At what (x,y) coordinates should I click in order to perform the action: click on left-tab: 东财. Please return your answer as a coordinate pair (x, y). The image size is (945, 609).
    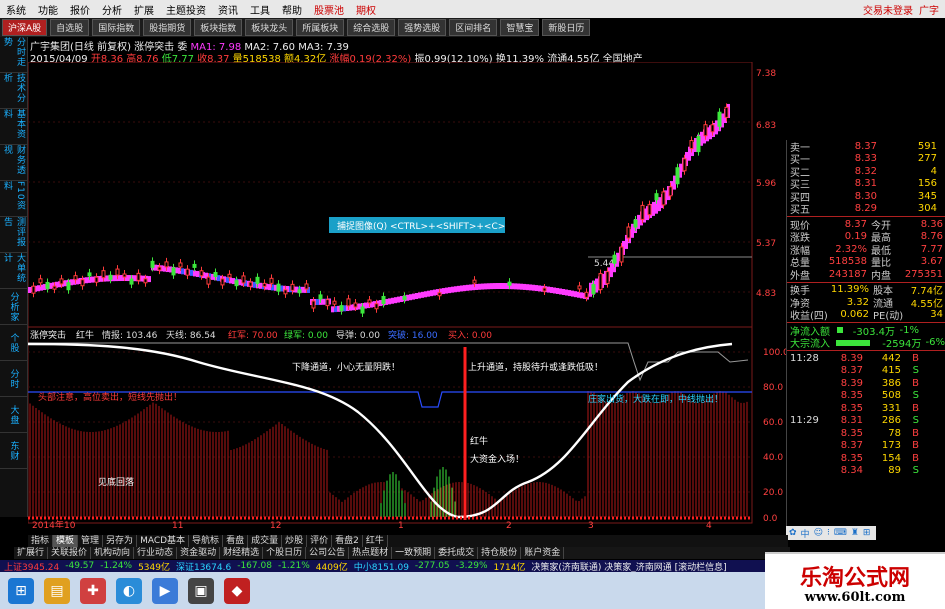
    Looking at the image, I should click on (14, 451).